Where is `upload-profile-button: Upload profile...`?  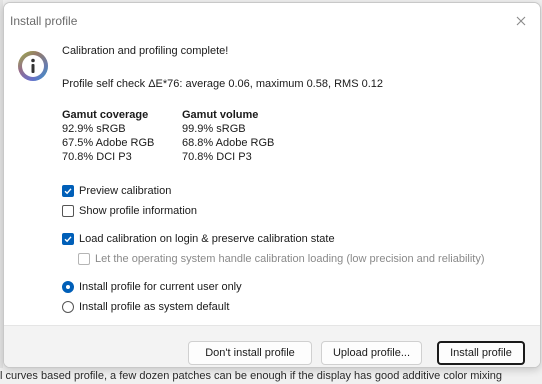 upload-profile-button: Upload profile... is located at coordinates (371, 353).